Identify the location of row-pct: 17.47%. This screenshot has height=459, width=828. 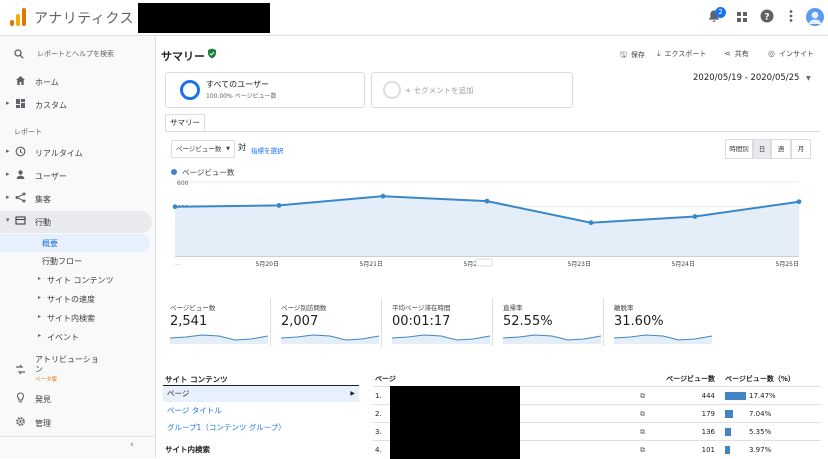
(762, 396).